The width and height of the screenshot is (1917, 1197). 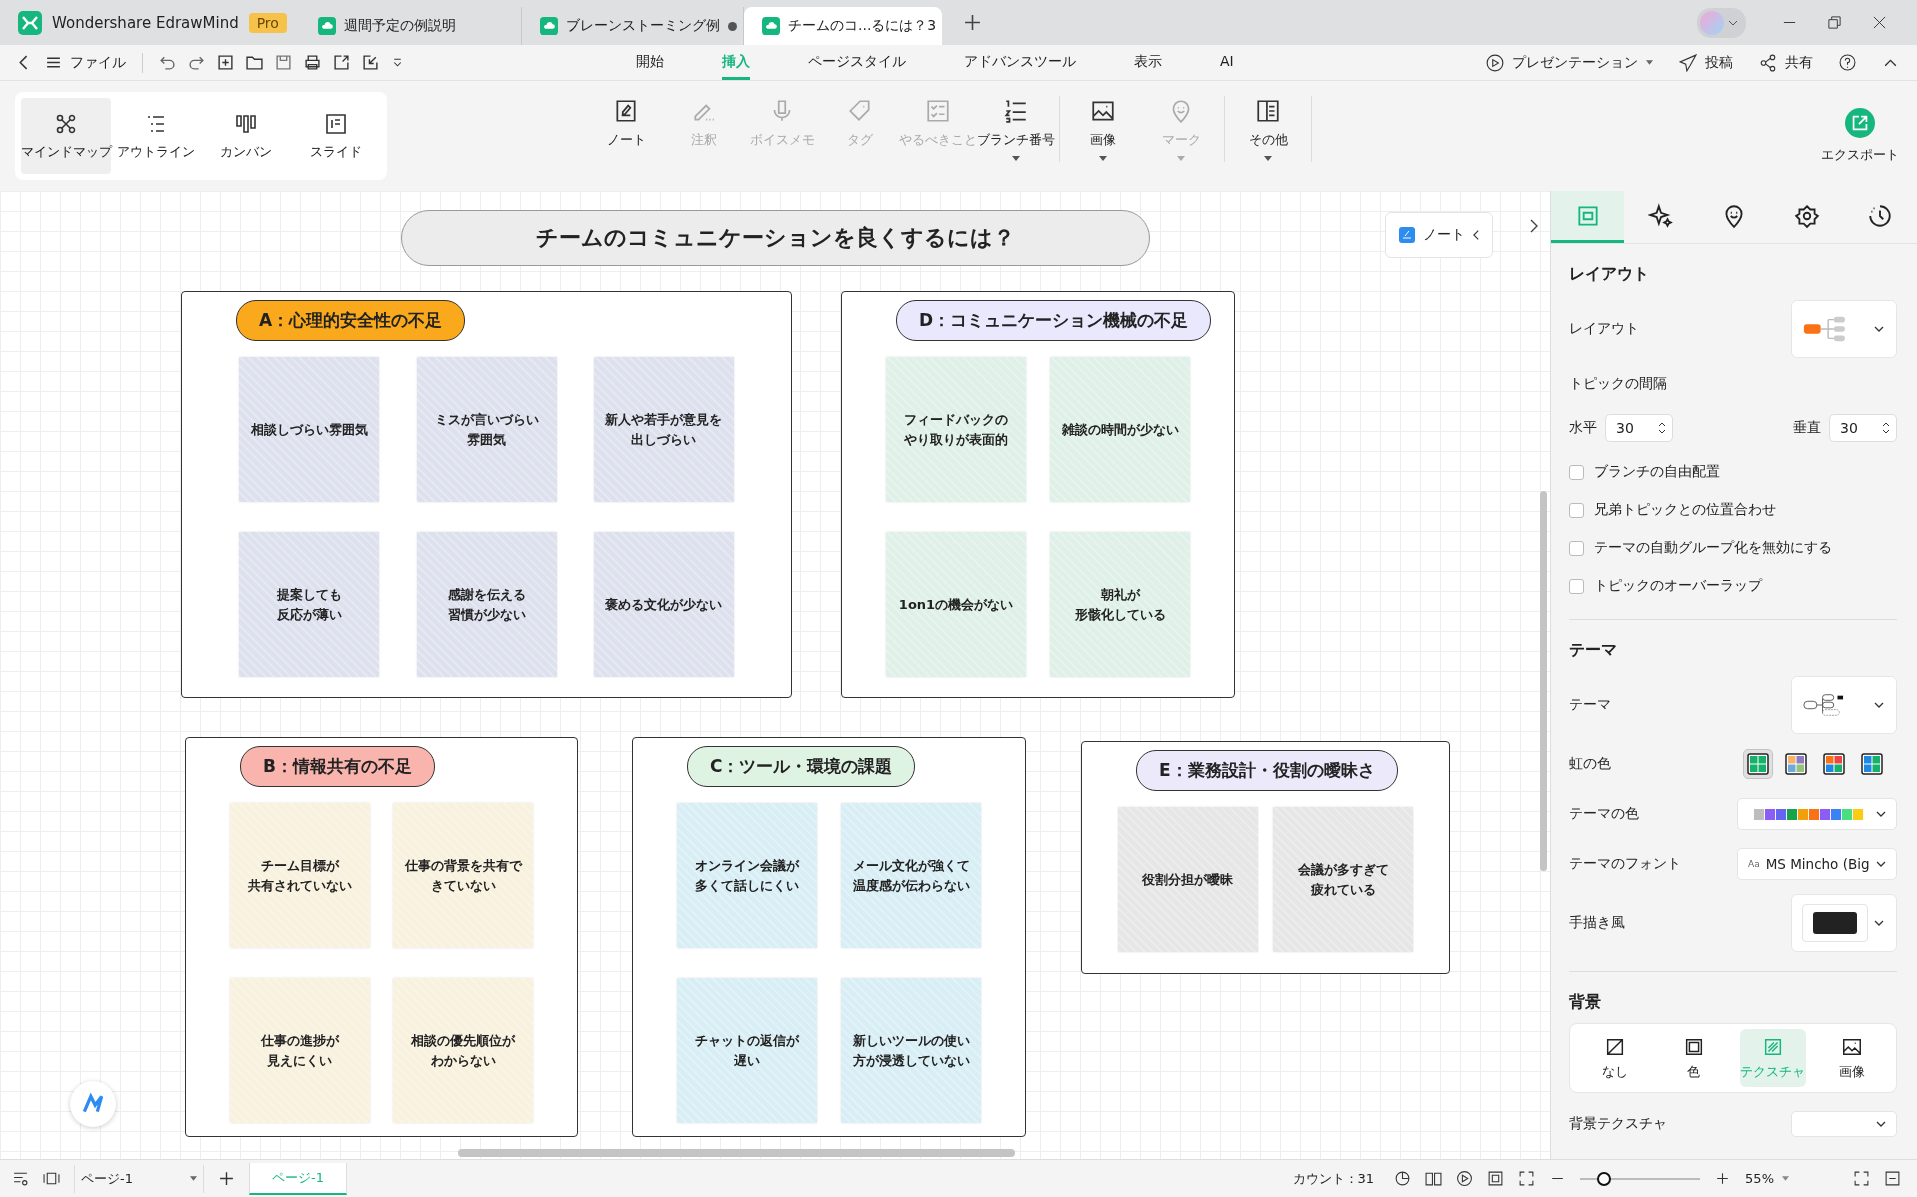 I want to click on sticky-note: 会議が多すぎて 疲れている, so click(x=1343, y=879).